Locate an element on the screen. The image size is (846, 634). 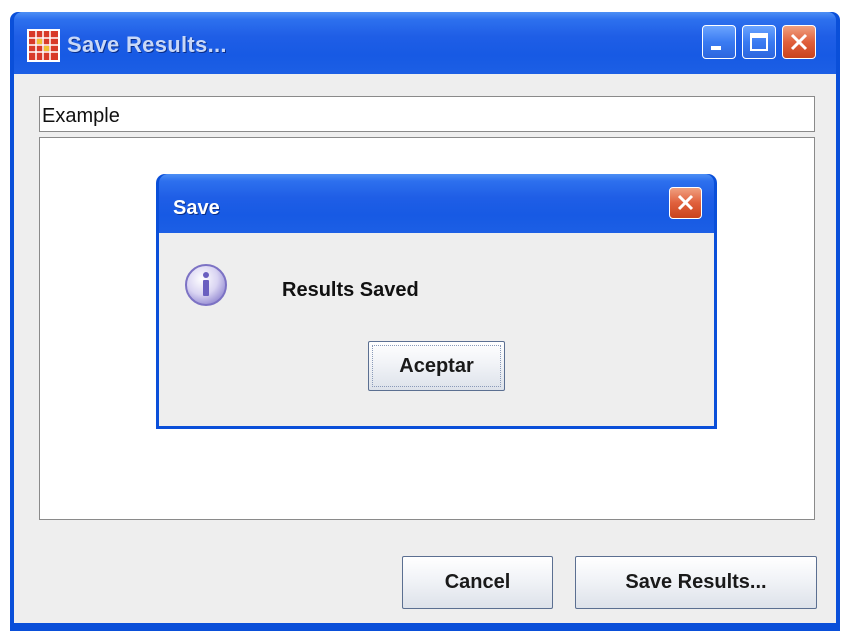
close-button is located at coordinates (799, 42).